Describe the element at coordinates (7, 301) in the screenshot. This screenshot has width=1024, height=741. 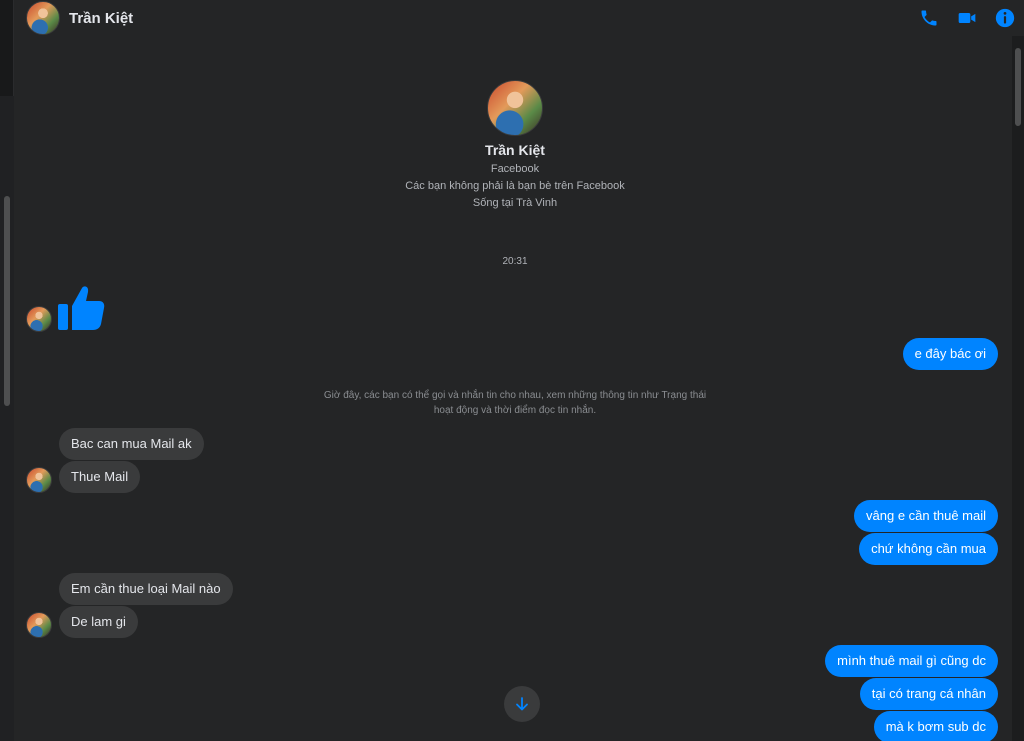
I see `left-scrollbar-thumb` at that location.